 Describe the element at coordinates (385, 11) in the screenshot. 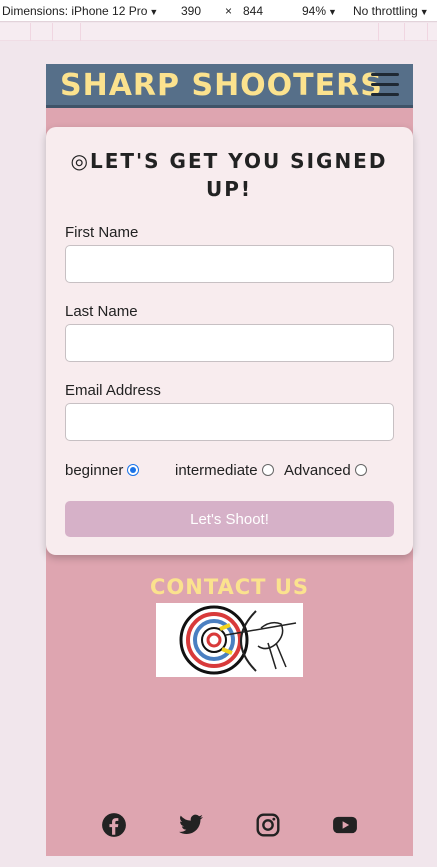

I see `throttling-label: No throttling` at that location.